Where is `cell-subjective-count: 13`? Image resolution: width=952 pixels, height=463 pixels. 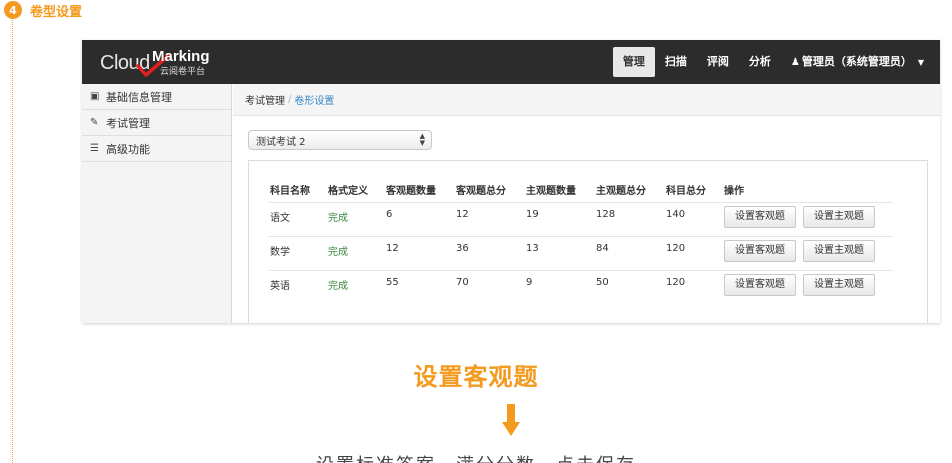
cell-subjective-count: 13 is located at coordinates (560, 252).